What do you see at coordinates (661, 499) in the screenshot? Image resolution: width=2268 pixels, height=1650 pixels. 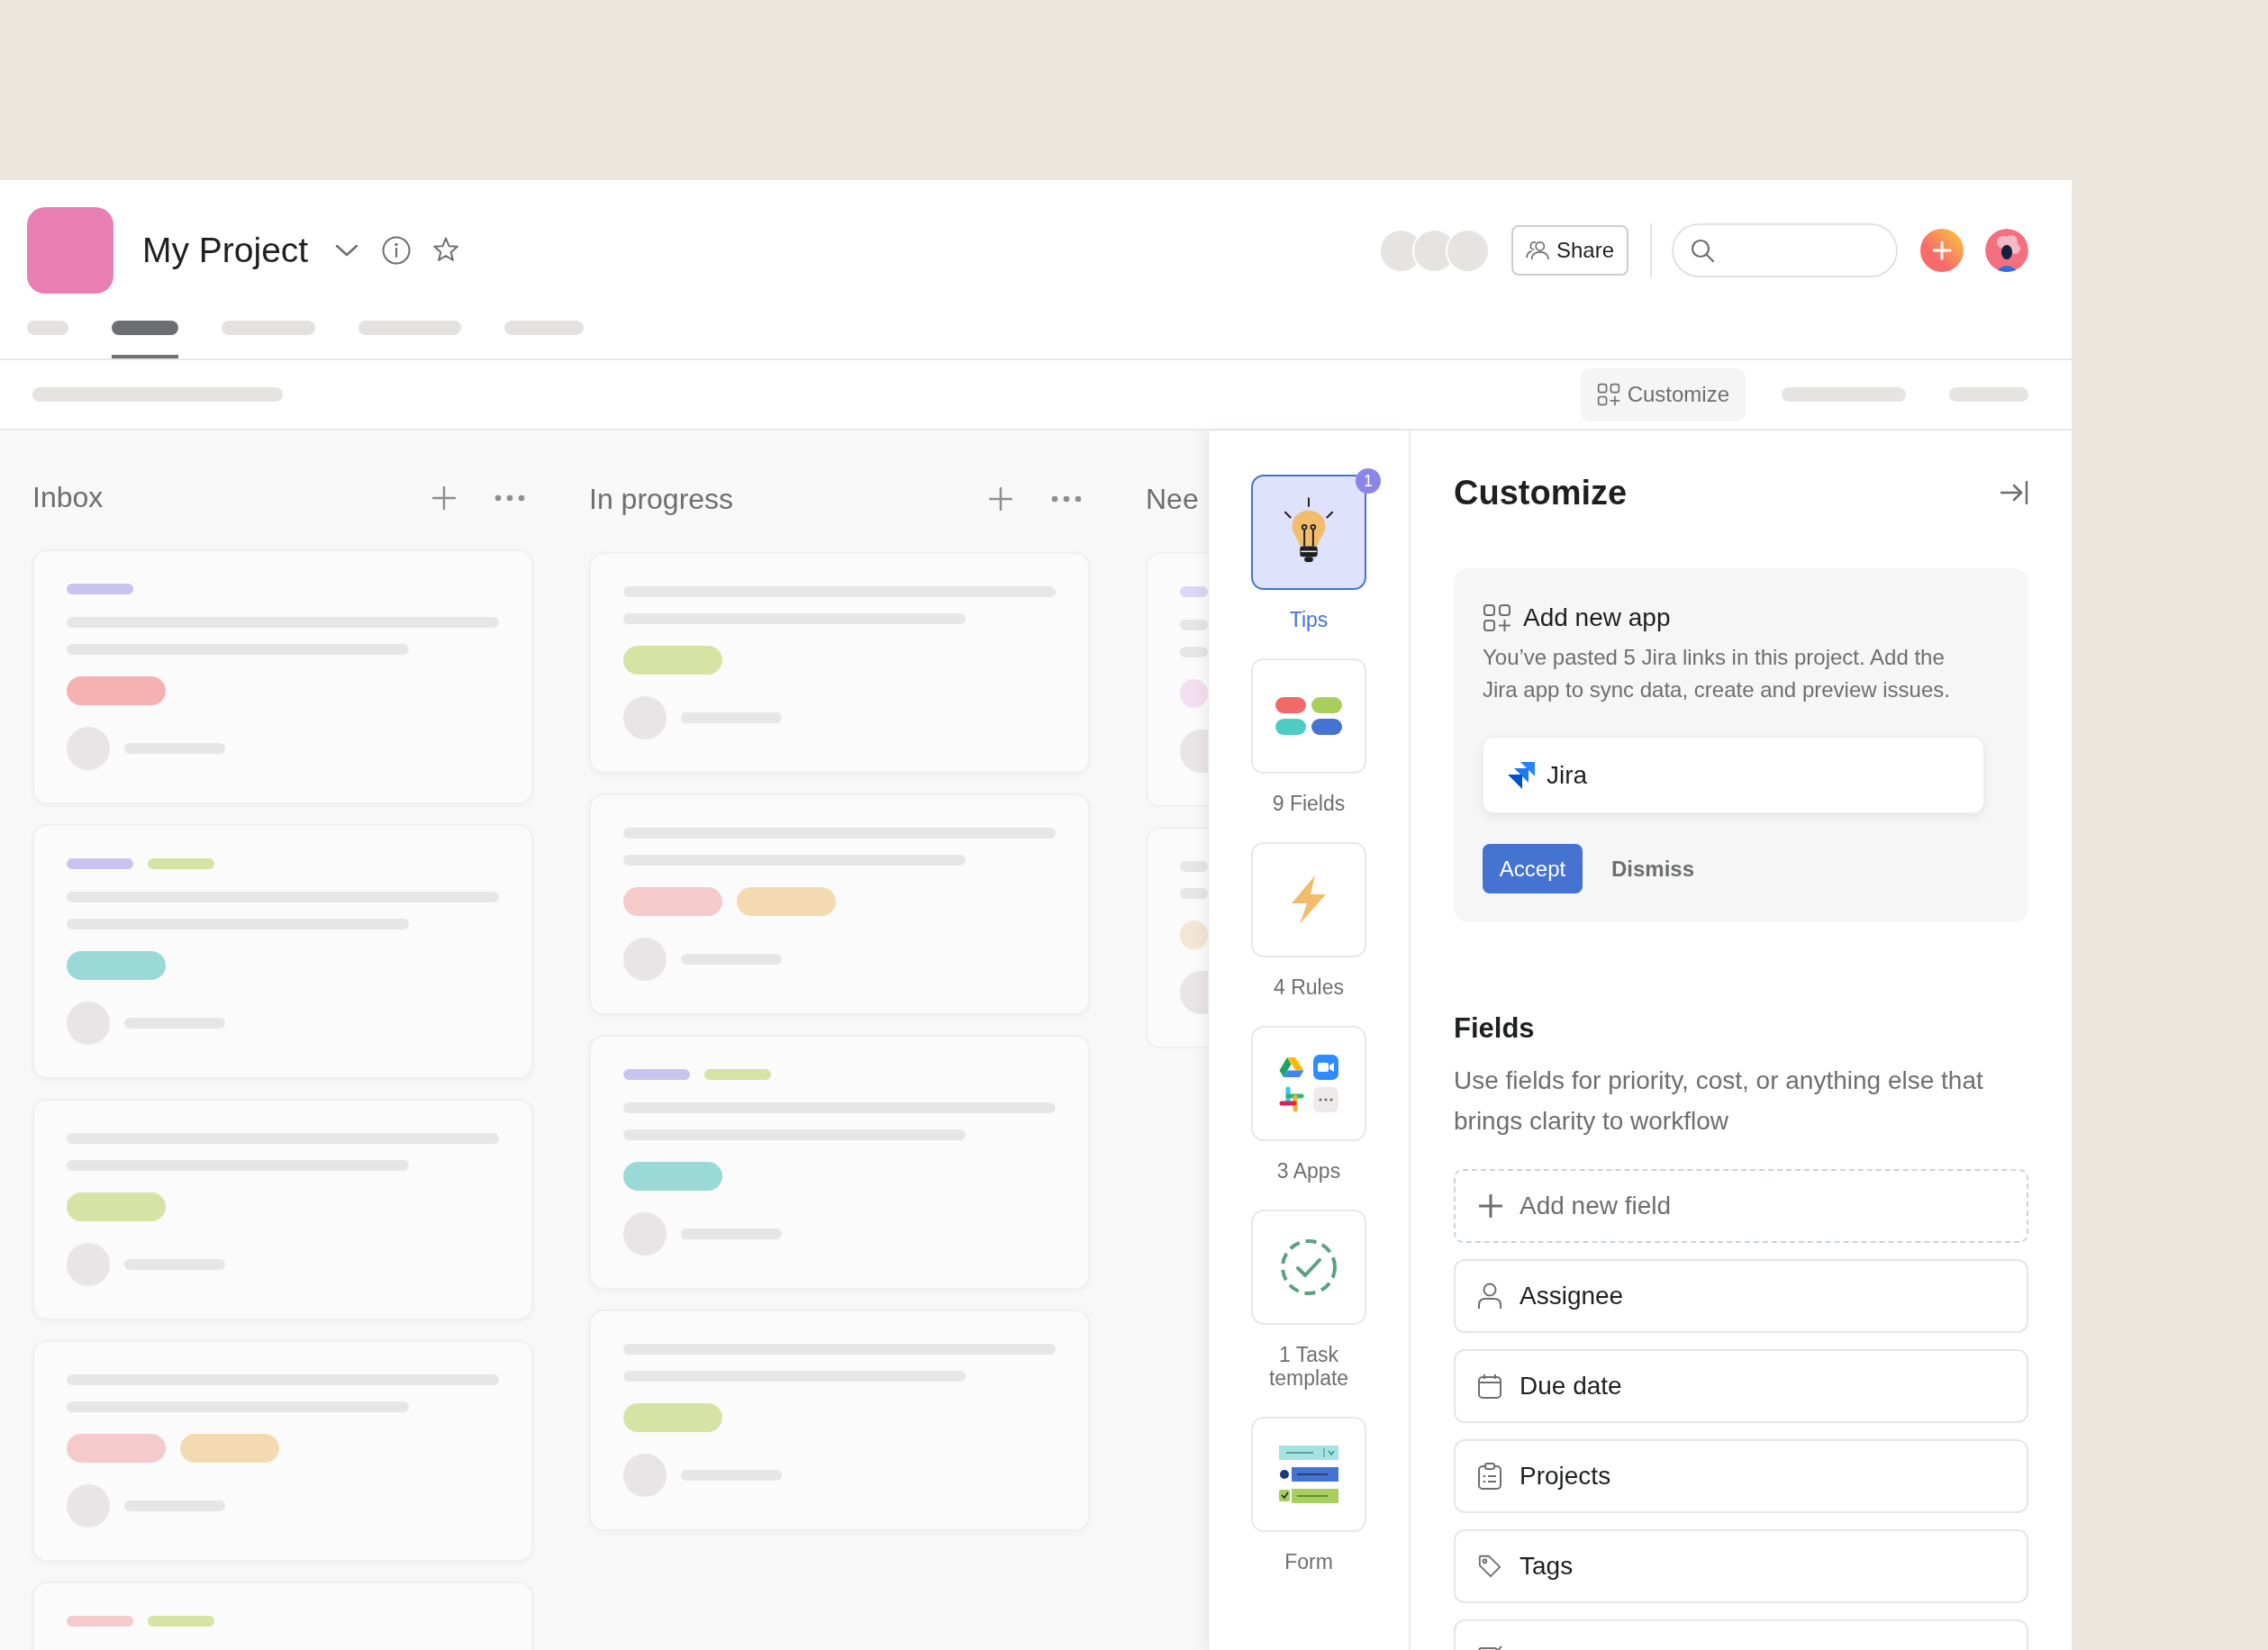 I see `column-title: In progress` at bounding box center [661, 499].